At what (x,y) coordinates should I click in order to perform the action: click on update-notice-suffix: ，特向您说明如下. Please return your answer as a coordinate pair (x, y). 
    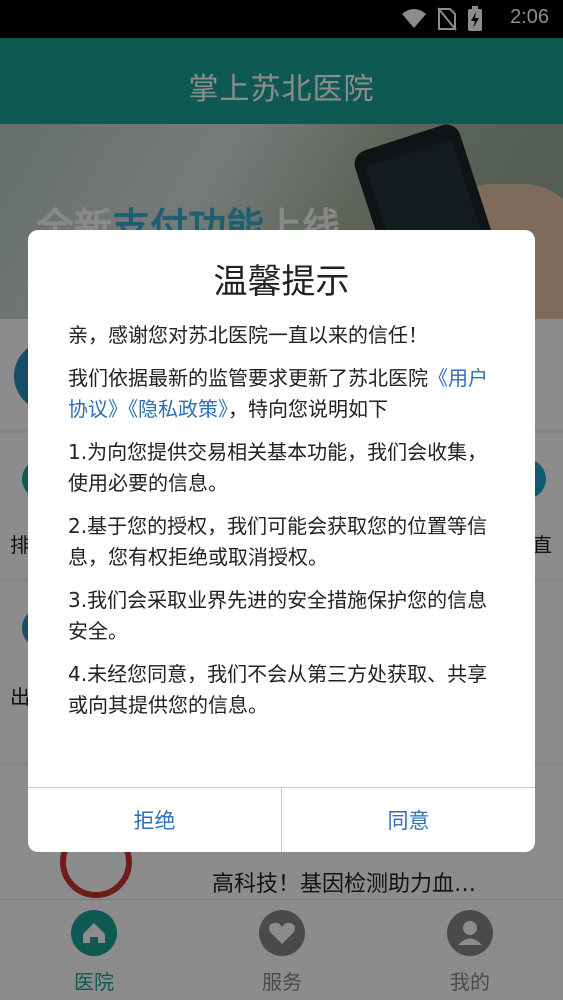
    Looking at the image, I should click on (308, 409).